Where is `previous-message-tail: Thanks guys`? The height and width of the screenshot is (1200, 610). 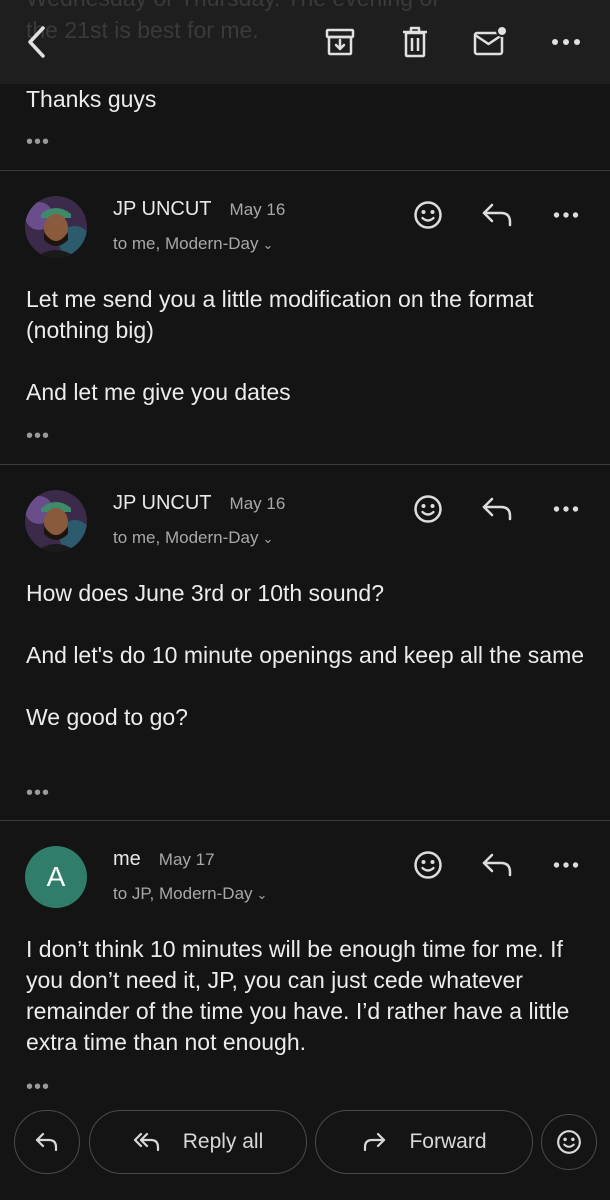
previous-message-tail: Thanks guys is located at coordinates (91, 99).